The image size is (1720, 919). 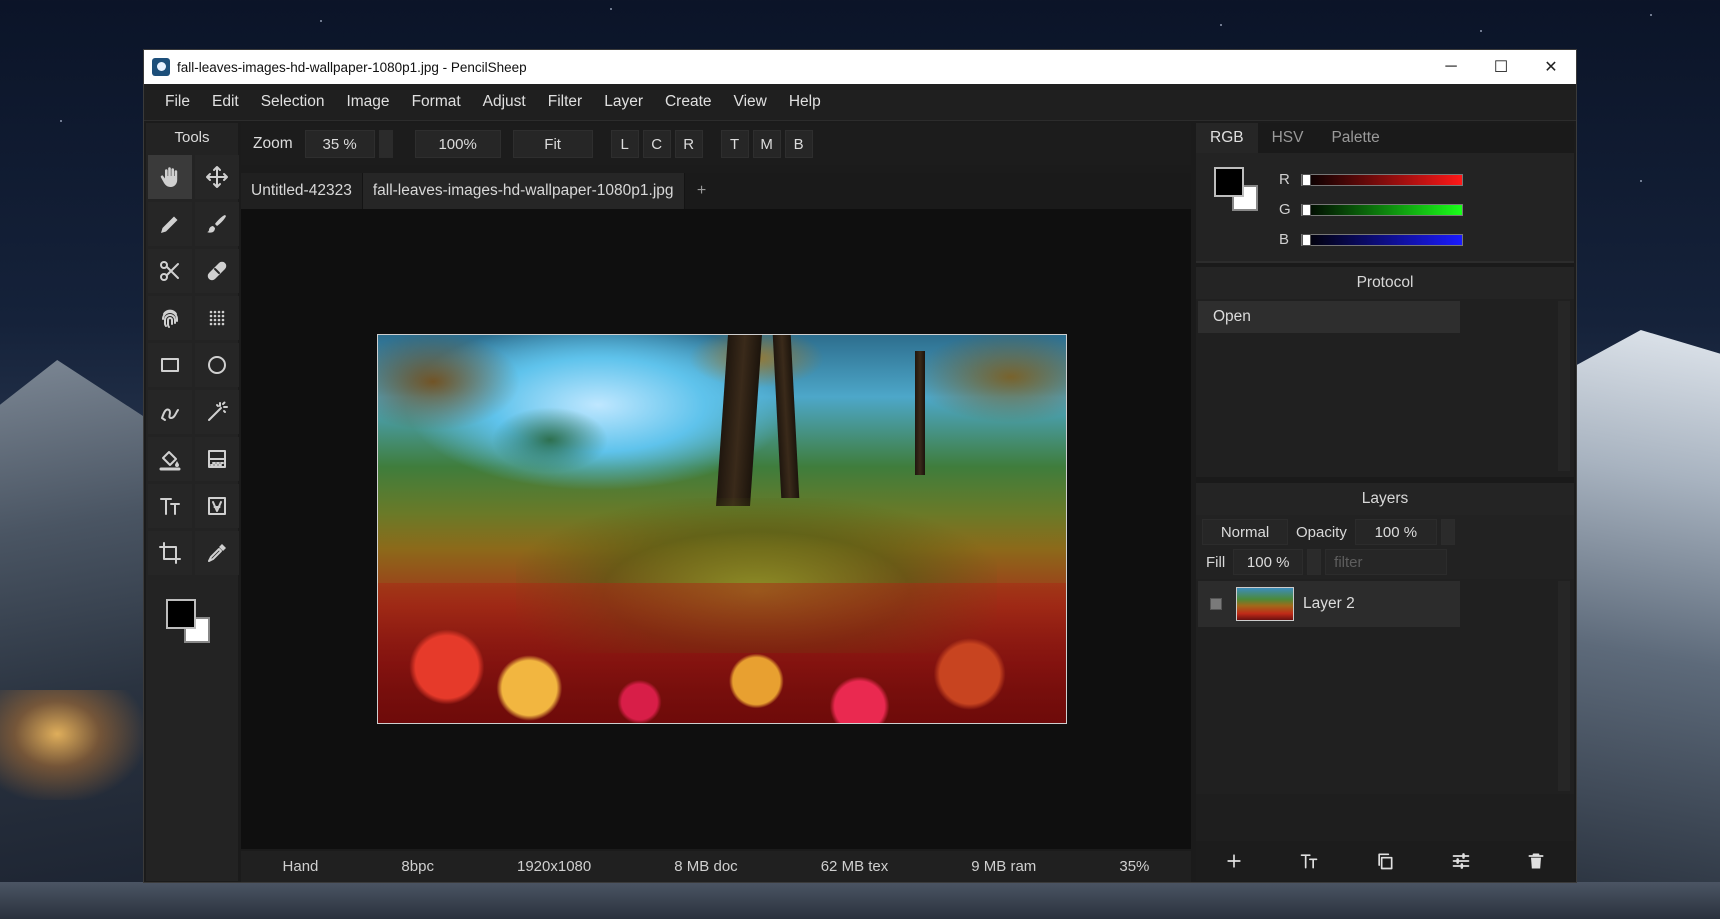 What do you see at coordinates (1501, 67) in the screenshot?
I see `maximize-button: ☐` at bounding box center [1501, 67].